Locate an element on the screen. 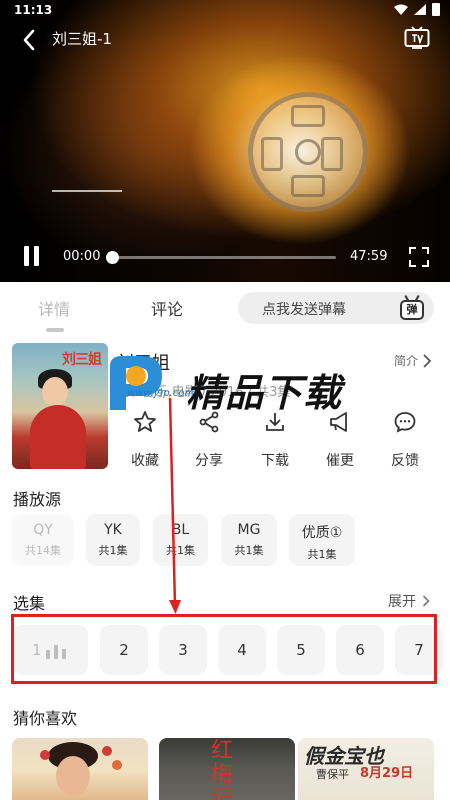 The image size is (450, 800). danmaku-icon-label: 弹 is located at coordinates (412, 310).